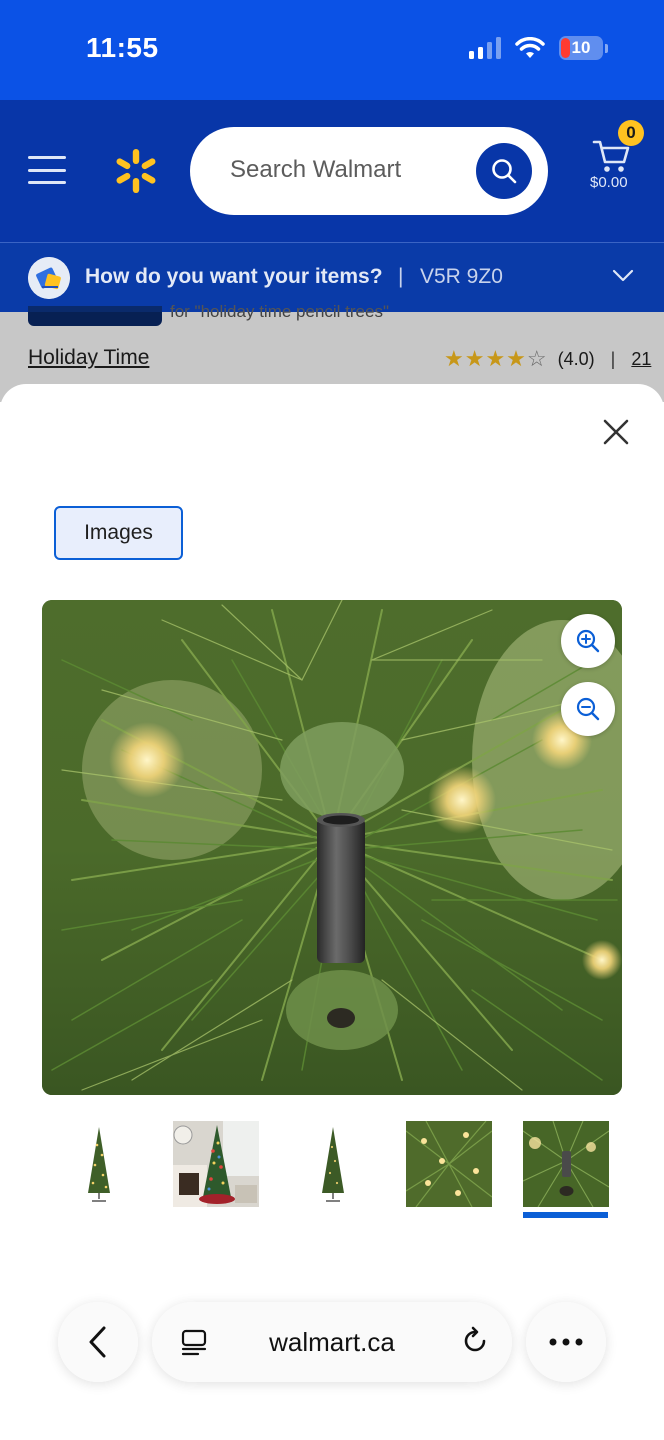 This screenshot has width=664, height=1440. I want to click on battery-icon: 10, so click(581, 48).